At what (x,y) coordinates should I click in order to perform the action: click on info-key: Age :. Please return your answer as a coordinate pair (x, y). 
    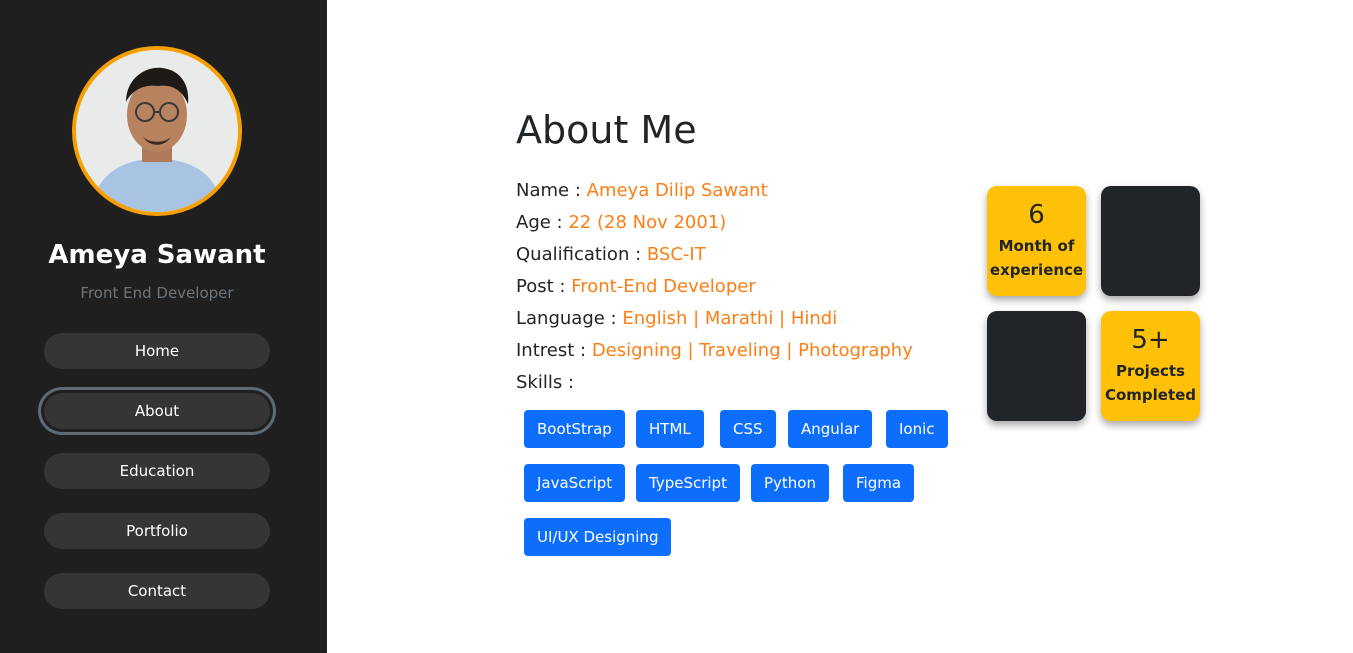
    Looking at the image, I should click on (539, 222).